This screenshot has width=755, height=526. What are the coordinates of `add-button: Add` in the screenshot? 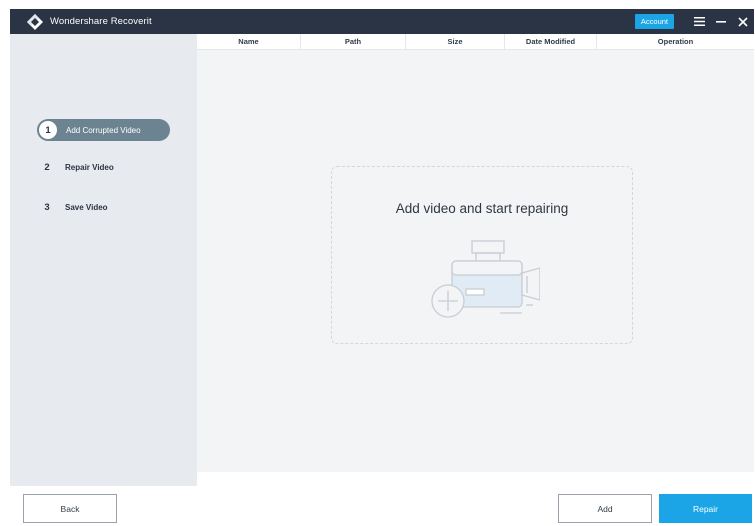 It's located at (605, 508).